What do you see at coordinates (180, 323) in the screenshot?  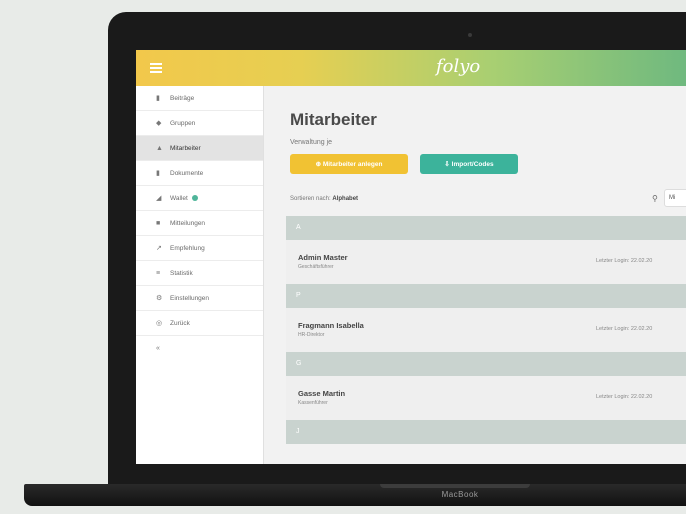 I see `sidebar-item-label: Zurück` at bounding box center [180, 323].